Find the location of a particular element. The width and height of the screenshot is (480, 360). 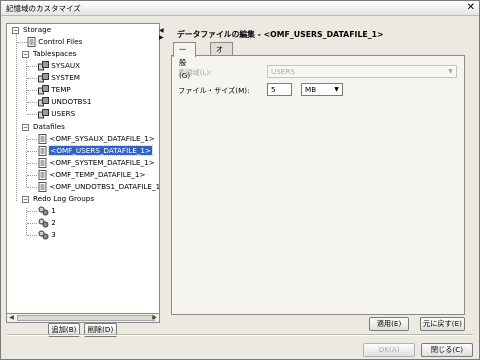

tree-node-label: Control Files is located at coordinates (60, 41).